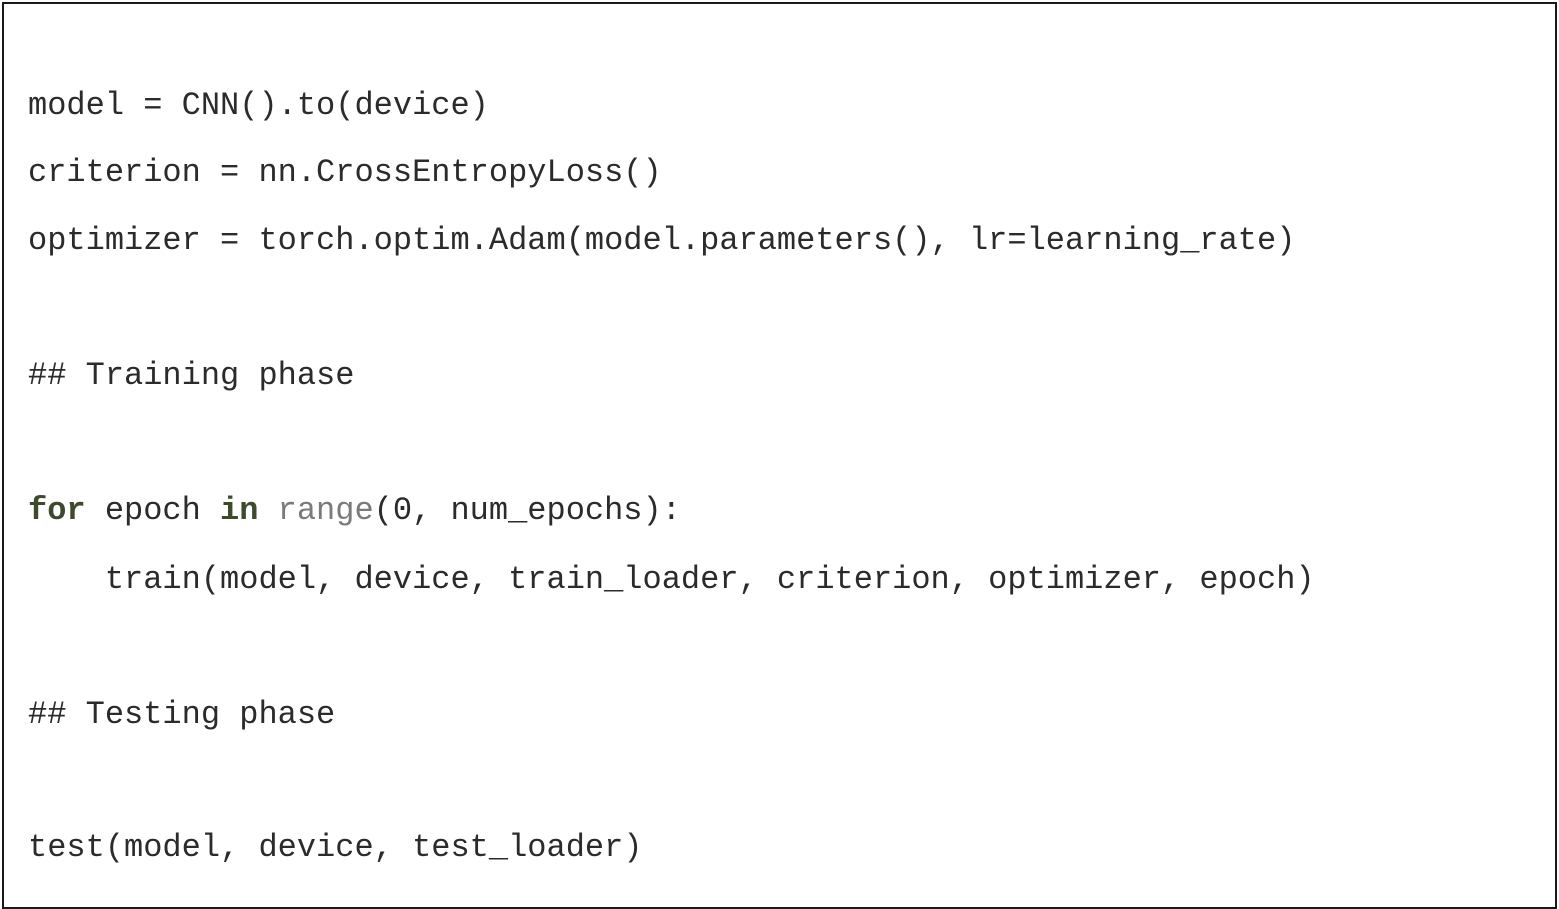  Describe the element at coordinates (57, 510) in the screenshot. I see `keyword-for: for` at that location.